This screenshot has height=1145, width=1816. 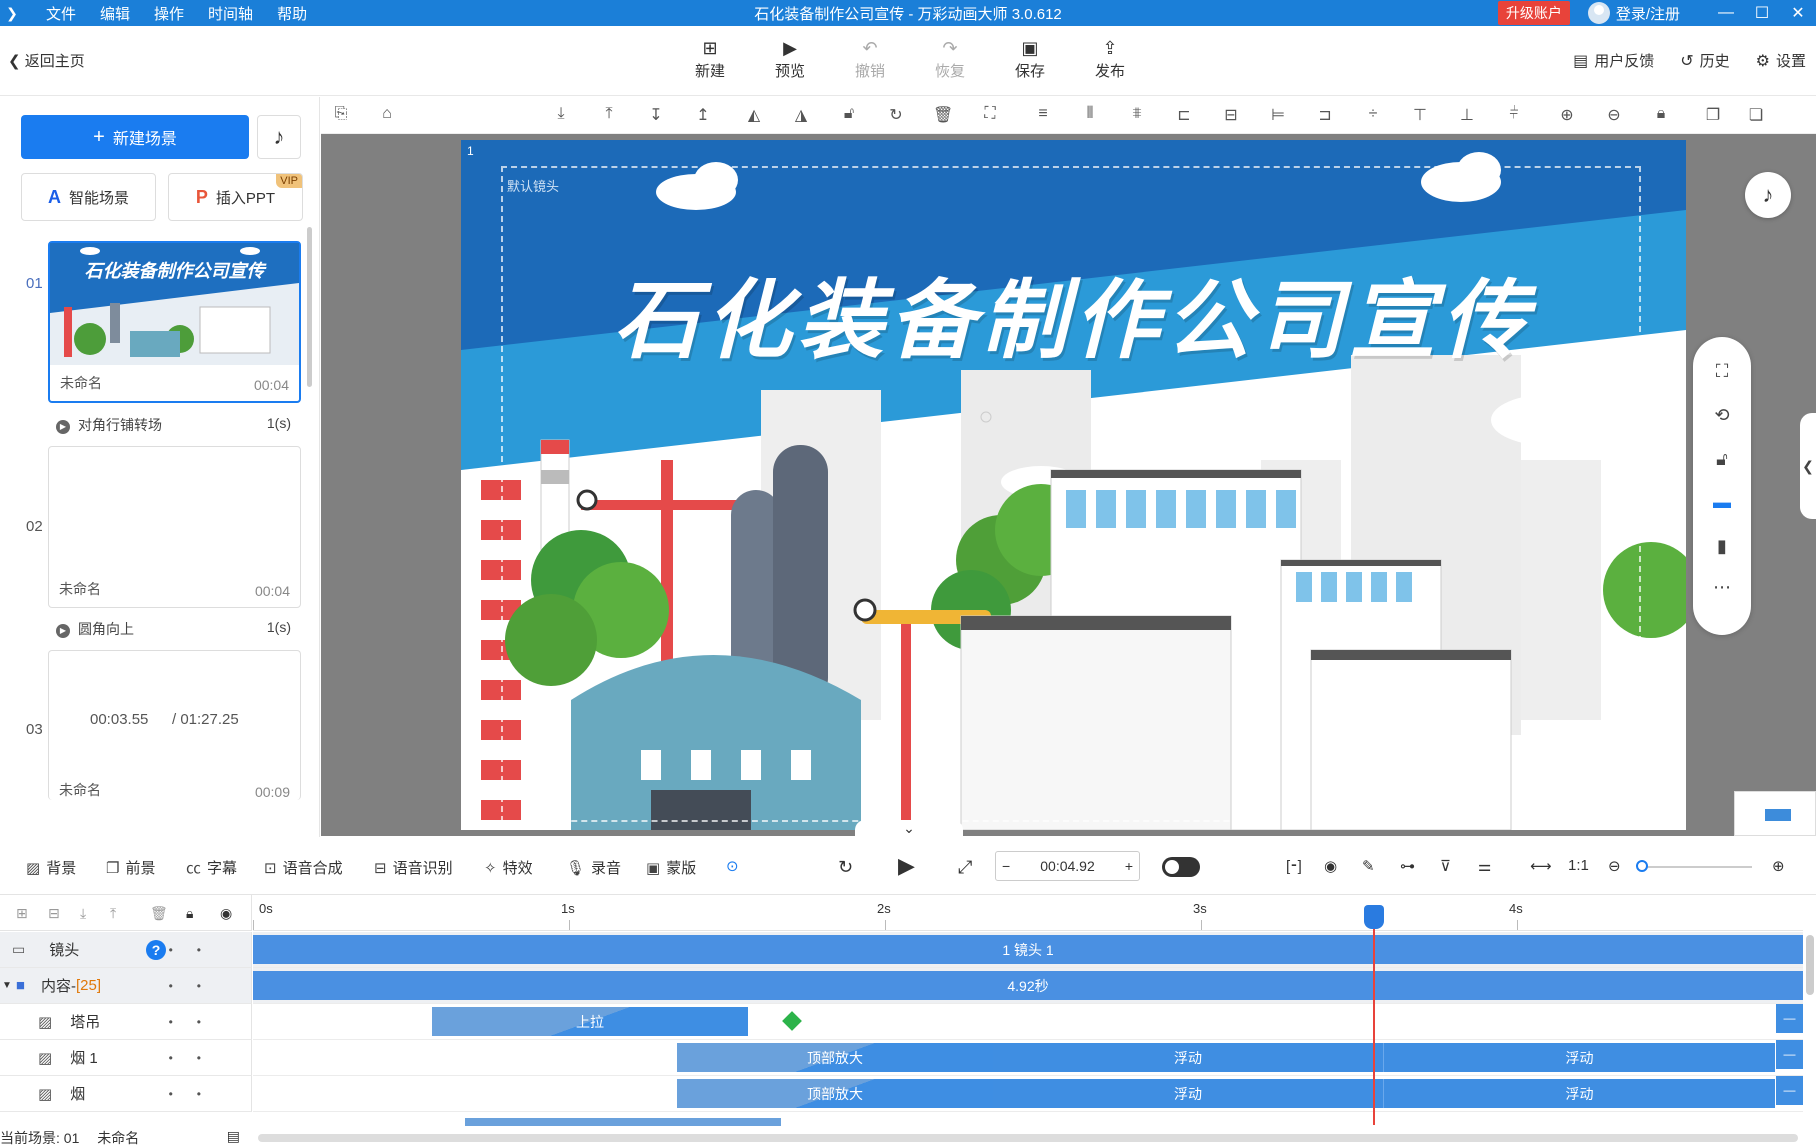 I want to click on menu-edit: 编辑, so click(x=115, y=13).